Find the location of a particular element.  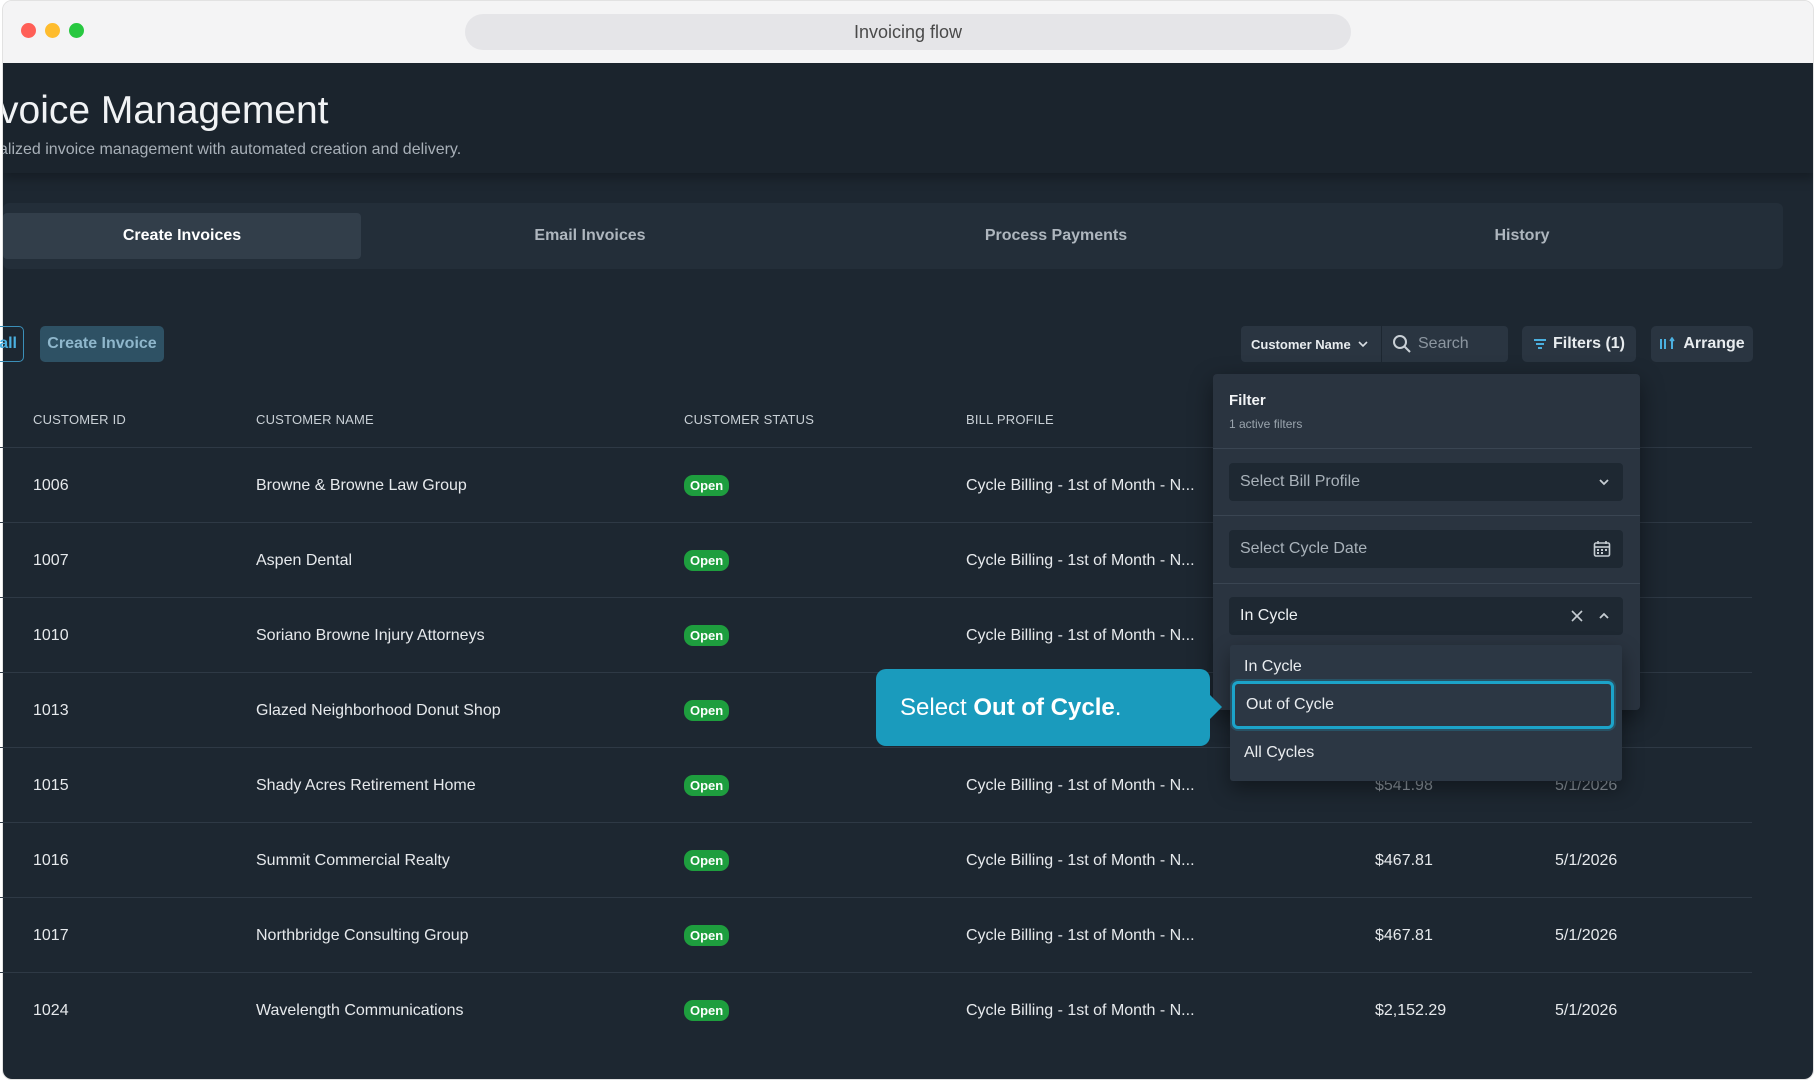

customer-id-cell: 1024 is located at coordinates (51, 1010).